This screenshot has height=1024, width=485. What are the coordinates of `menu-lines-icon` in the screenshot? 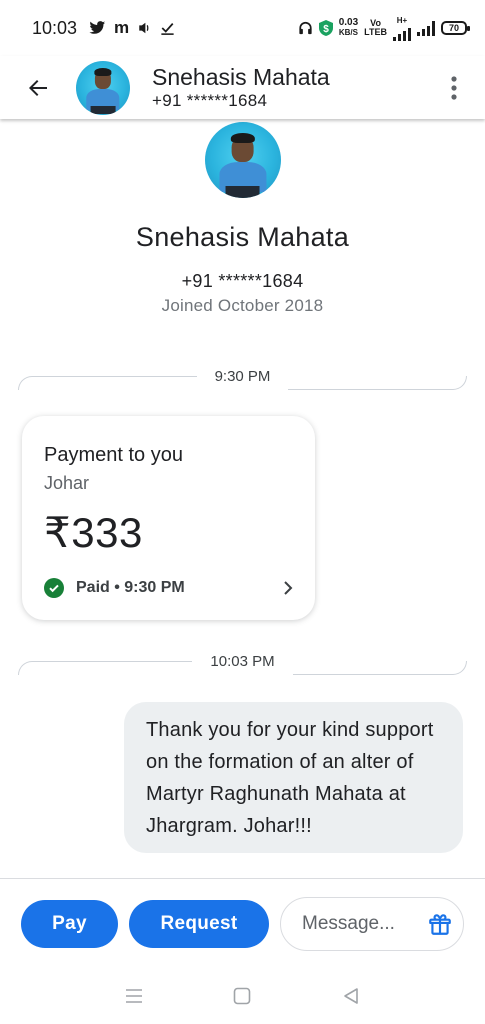 It's located at (134, 996).